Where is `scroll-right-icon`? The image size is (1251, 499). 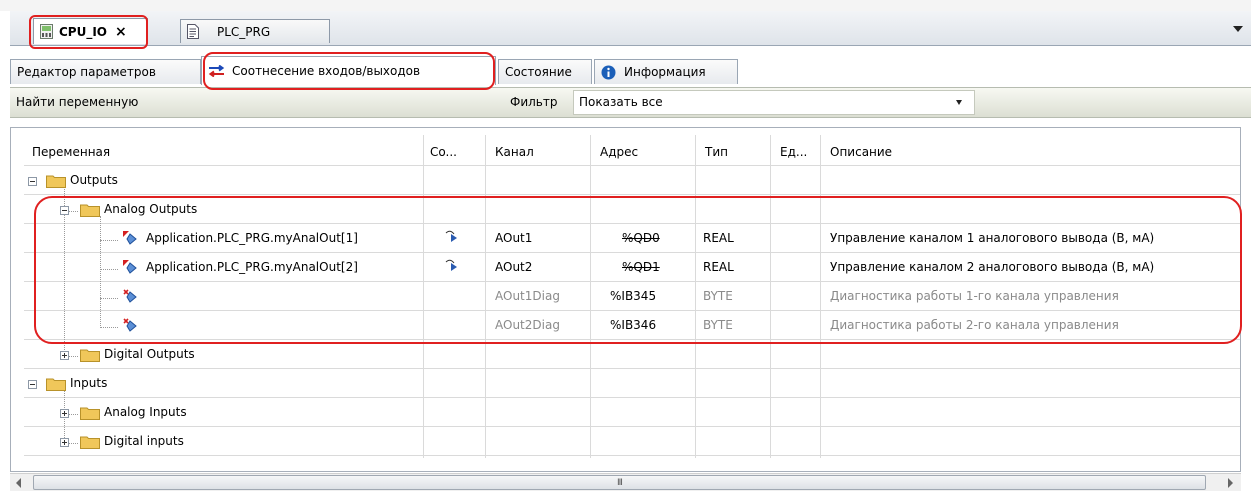
scroll-right-icon is located at coordinates (1230, 483).